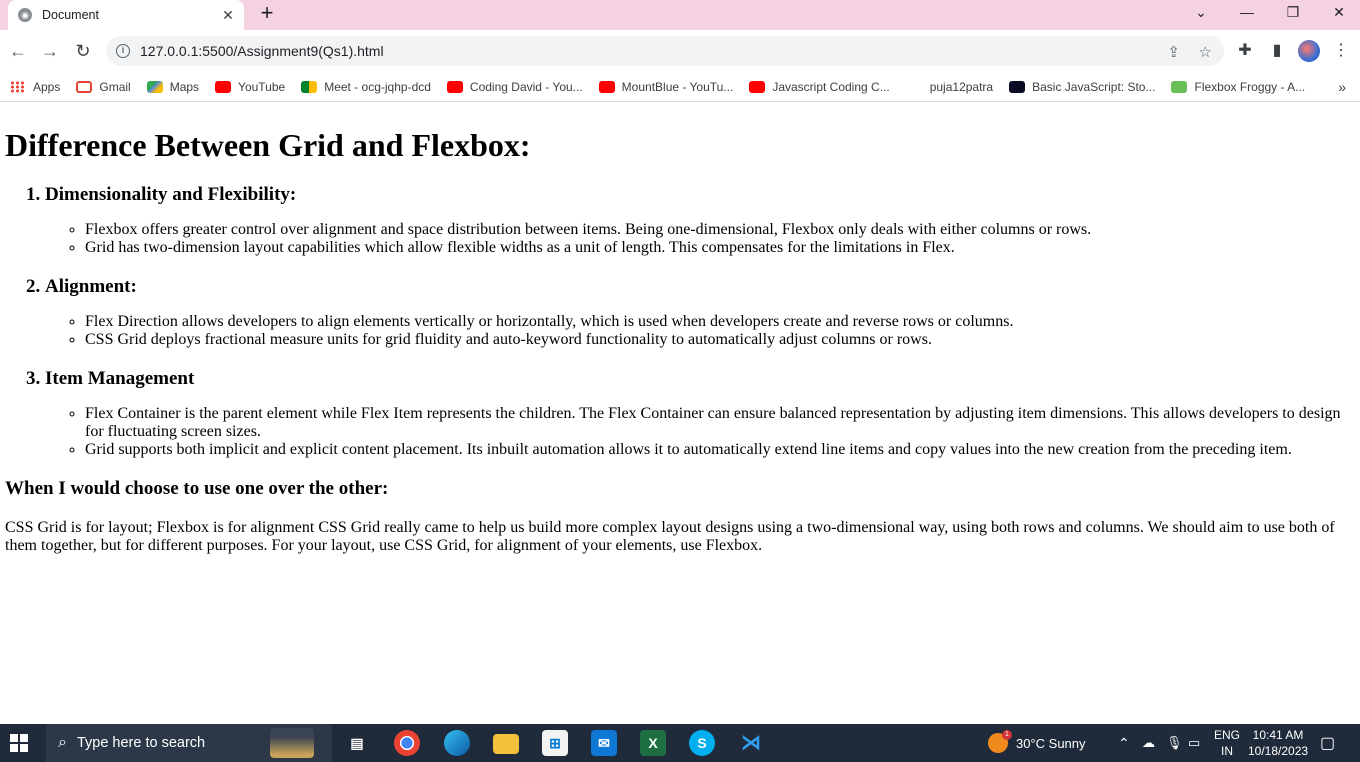 The image size is (1360, 762). Describe the element at coordinates (1327, 743) in the screenshot. I see `notifications-icon: ▢` at that location.